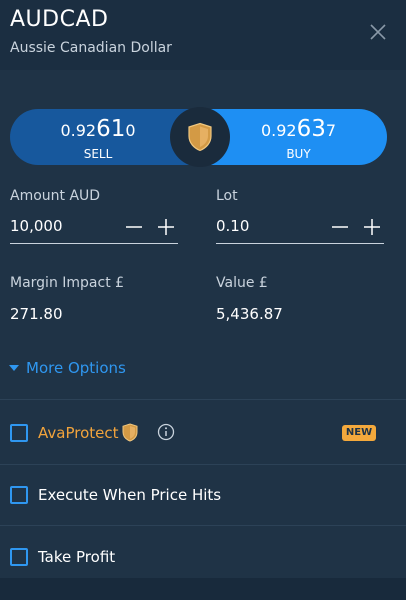 This screenshot has width=406, height=600. What do you see at coordinates (19, 495) in the screenshot?
I see `execute-when-price-hits-checkbox` at bounding box center [19, 495].